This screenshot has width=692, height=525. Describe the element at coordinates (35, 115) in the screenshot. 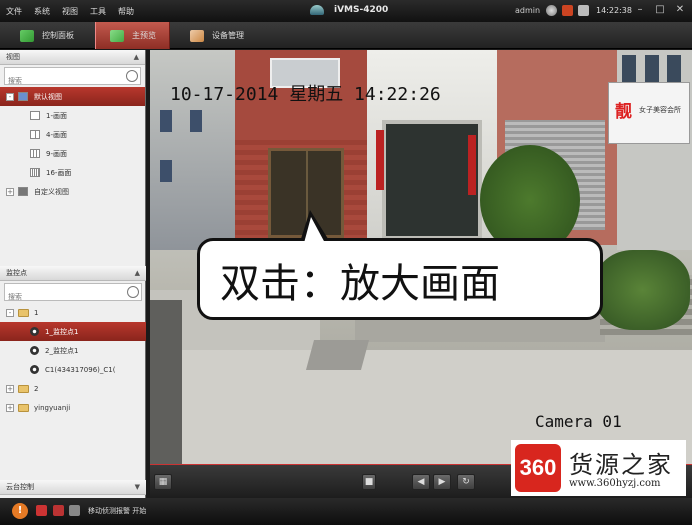

I see `layout-1-icon` at that location.